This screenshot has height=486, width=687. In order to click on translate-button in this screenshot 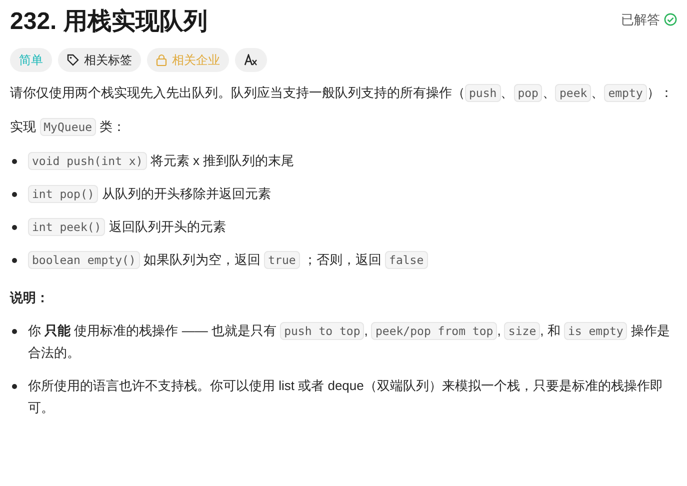, I will do `click(251, 60)`.